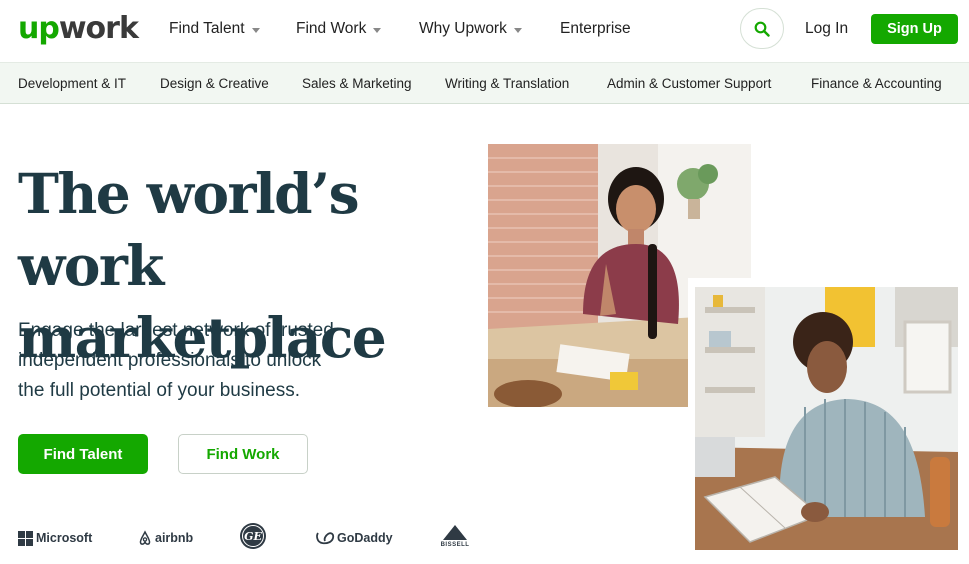 The height and width of the screenshot is (564, 969). What do you see at coordinates (914, 29) in the screenshot?
I see `signup-button: Sign Up` at bounding box center [914, 29].